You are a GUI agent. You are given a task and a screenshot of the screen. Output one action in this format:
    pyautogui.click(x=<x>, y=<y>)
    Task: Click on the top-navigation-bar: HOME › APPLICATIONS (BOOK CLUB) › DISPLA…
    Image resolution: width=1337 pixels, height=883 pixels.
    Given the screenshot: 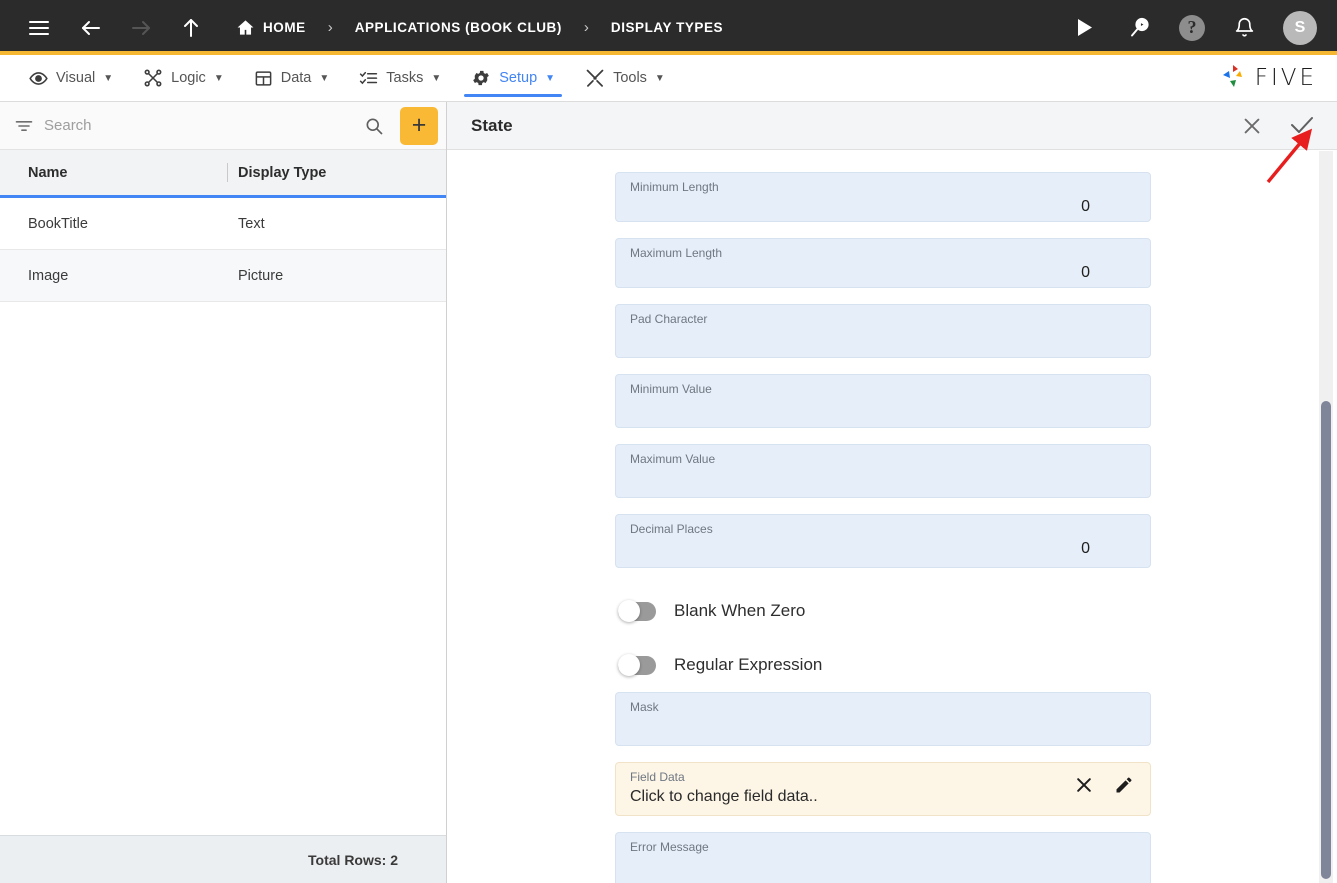 What is the action you would take?
    pyautogui.click(x=668, y=27)
    